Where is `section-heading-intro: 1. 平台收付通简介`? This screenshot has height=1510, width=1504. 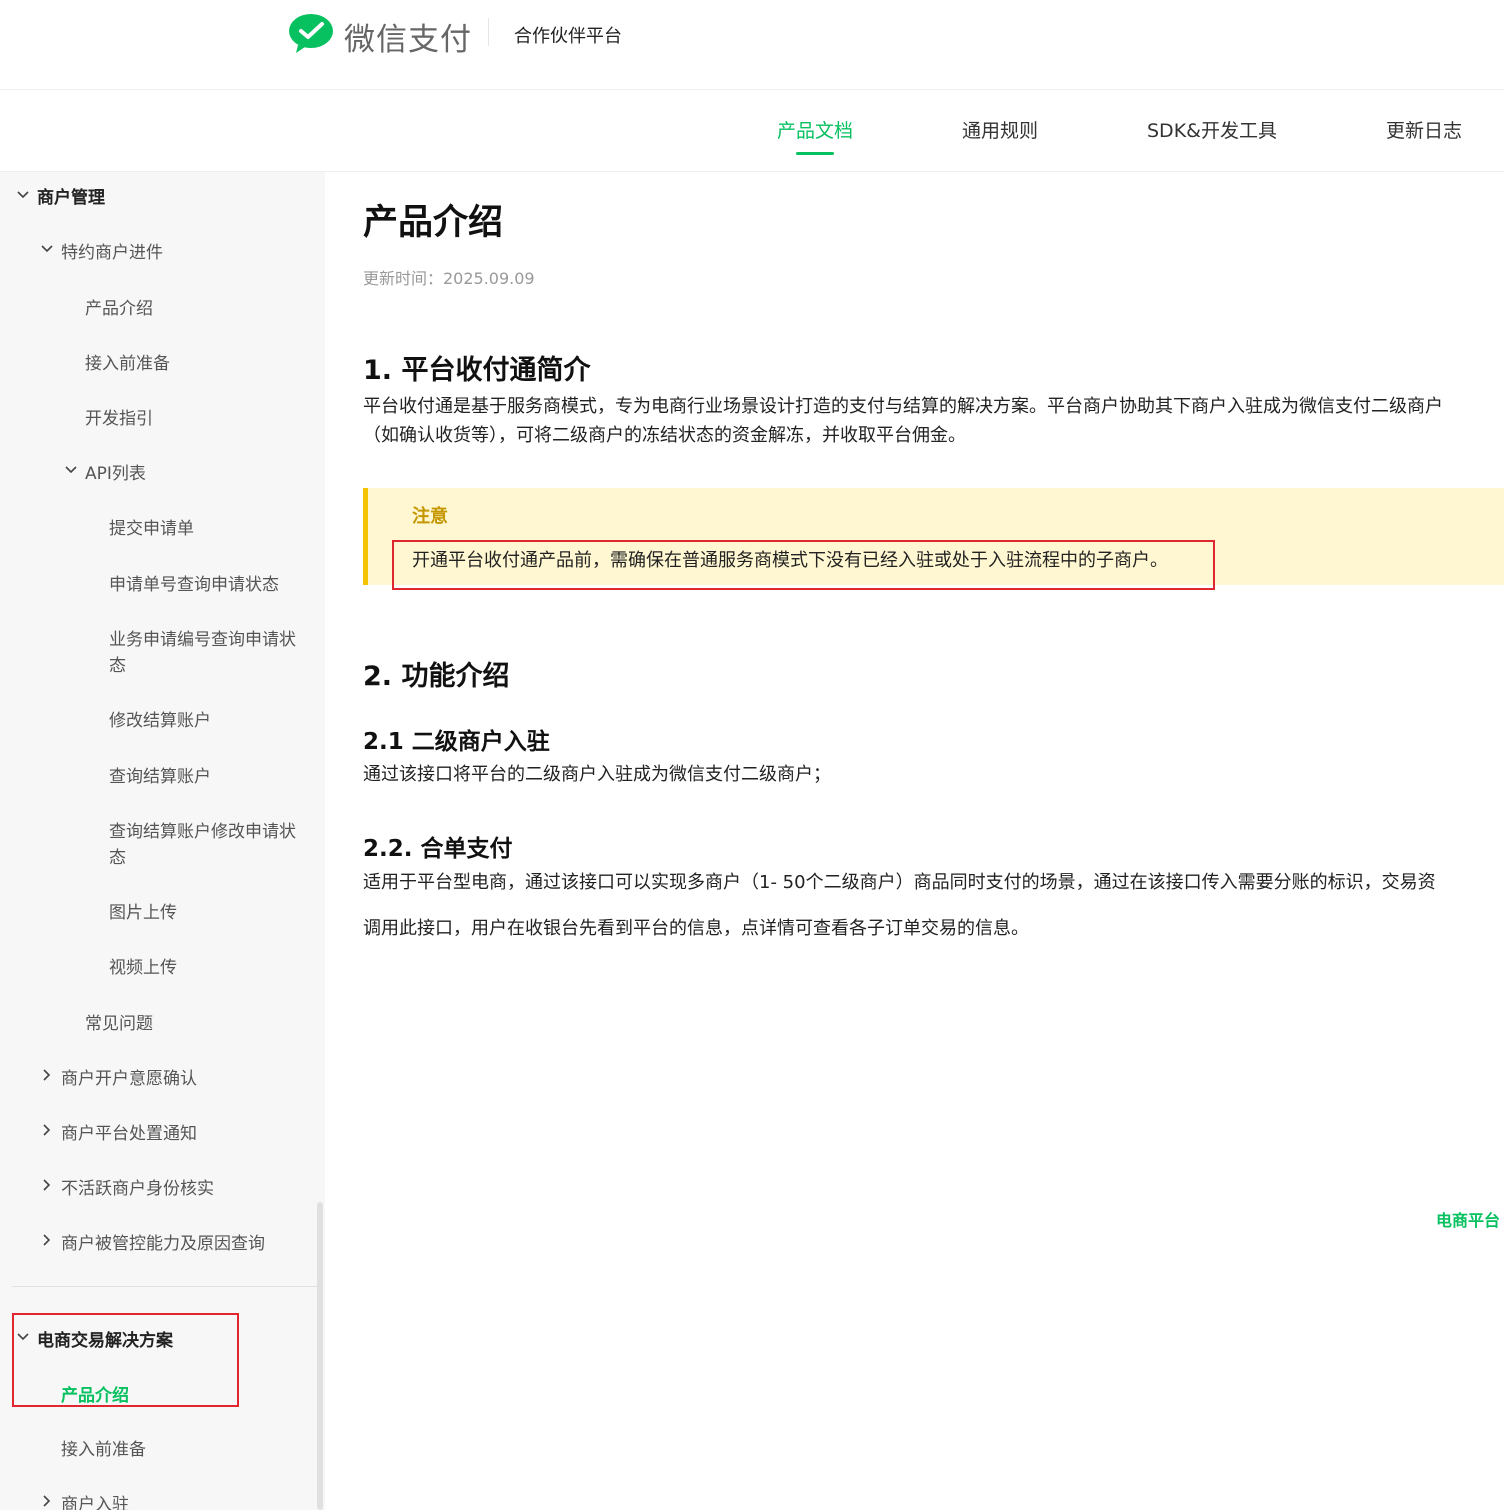 section-heading-intro: 1. 平台收付通简介 is located at coordinates (477, 370).